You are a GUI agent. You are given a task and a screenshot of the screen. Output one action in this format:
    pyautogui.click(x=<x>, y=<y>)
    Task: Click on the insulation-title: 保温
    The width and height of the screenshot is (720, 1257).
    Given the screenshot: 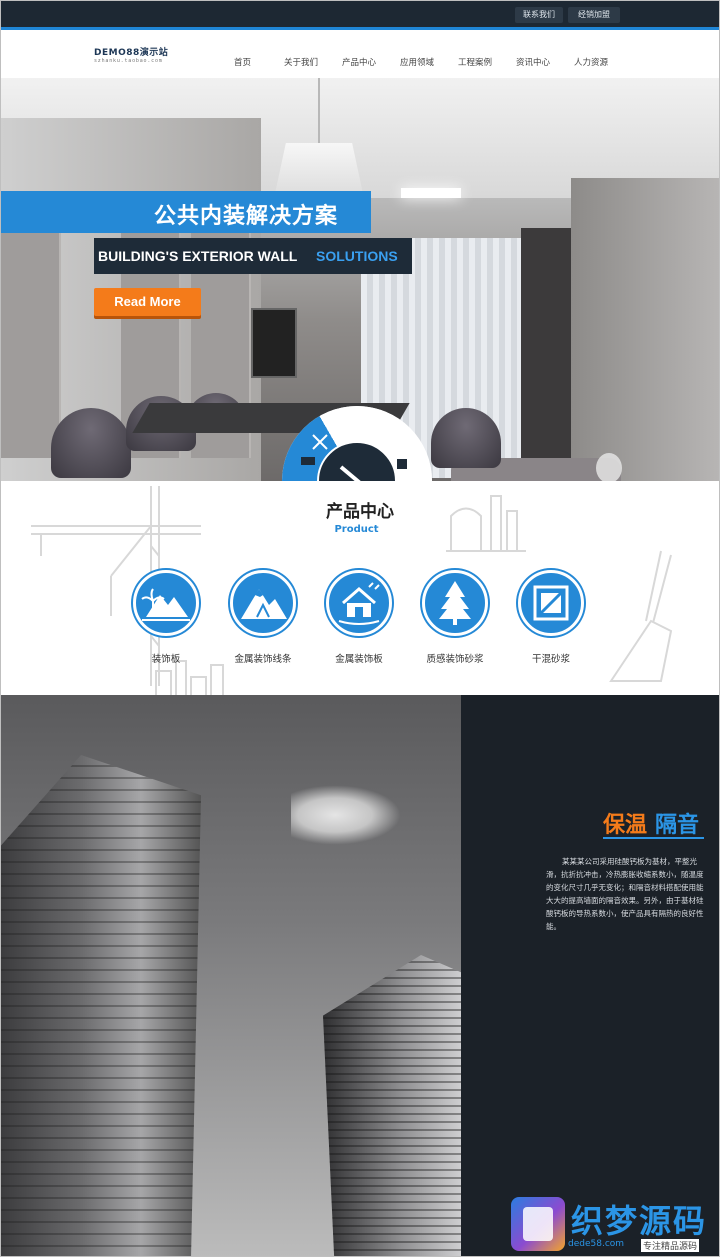 What is the action you would take?
    pyautogui.click(x=625, y=825)
    